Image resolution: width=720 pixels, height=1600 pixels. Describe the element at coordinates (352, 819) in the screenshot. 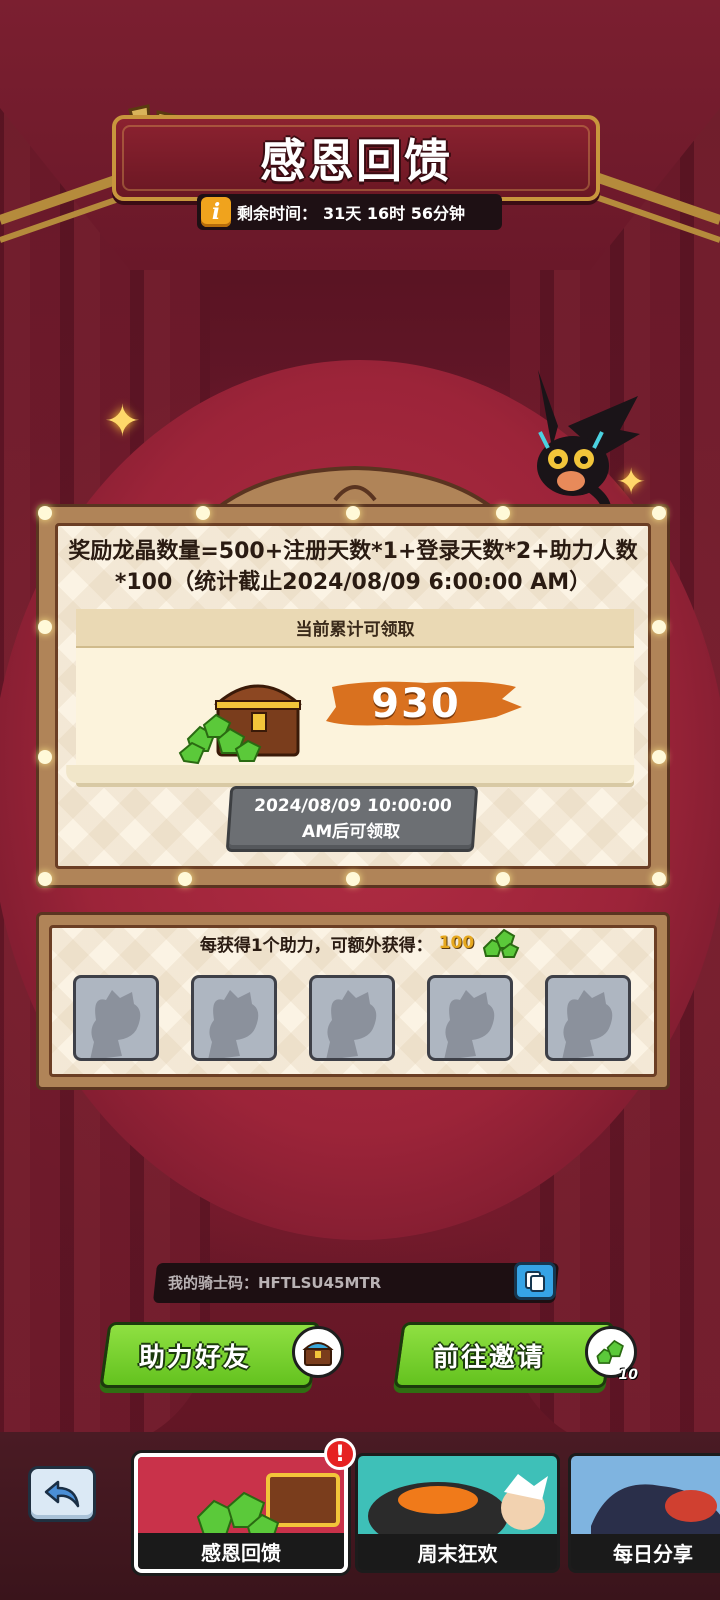

I see `claim-button: 2024/08/09 10:00:00 AM后可领取` at that location.